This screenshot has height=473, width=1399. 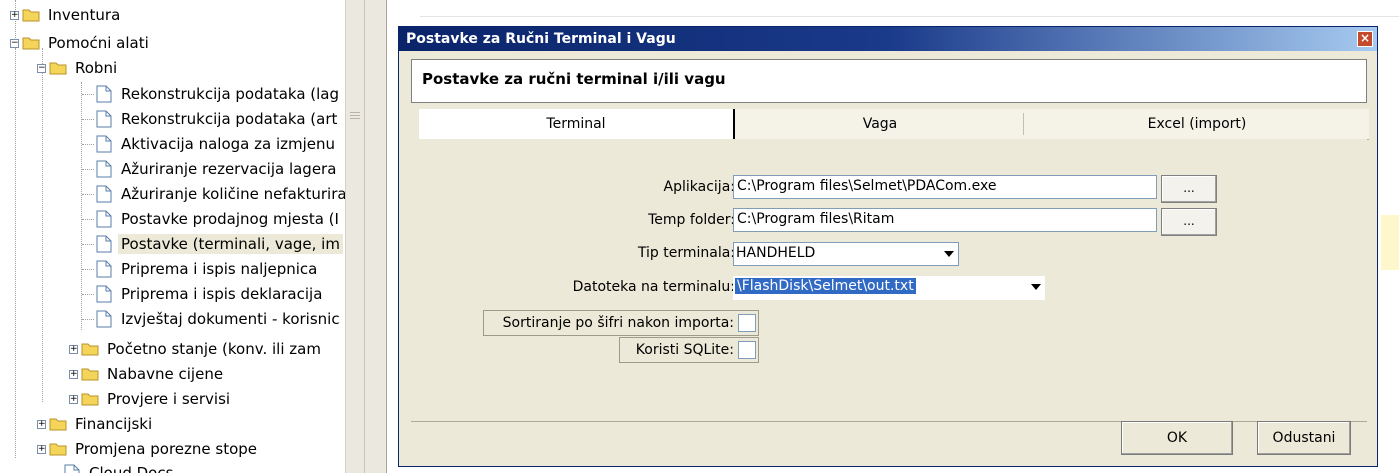 I want to click on scrollbar-grip-icon, so click(x=355, y=118).